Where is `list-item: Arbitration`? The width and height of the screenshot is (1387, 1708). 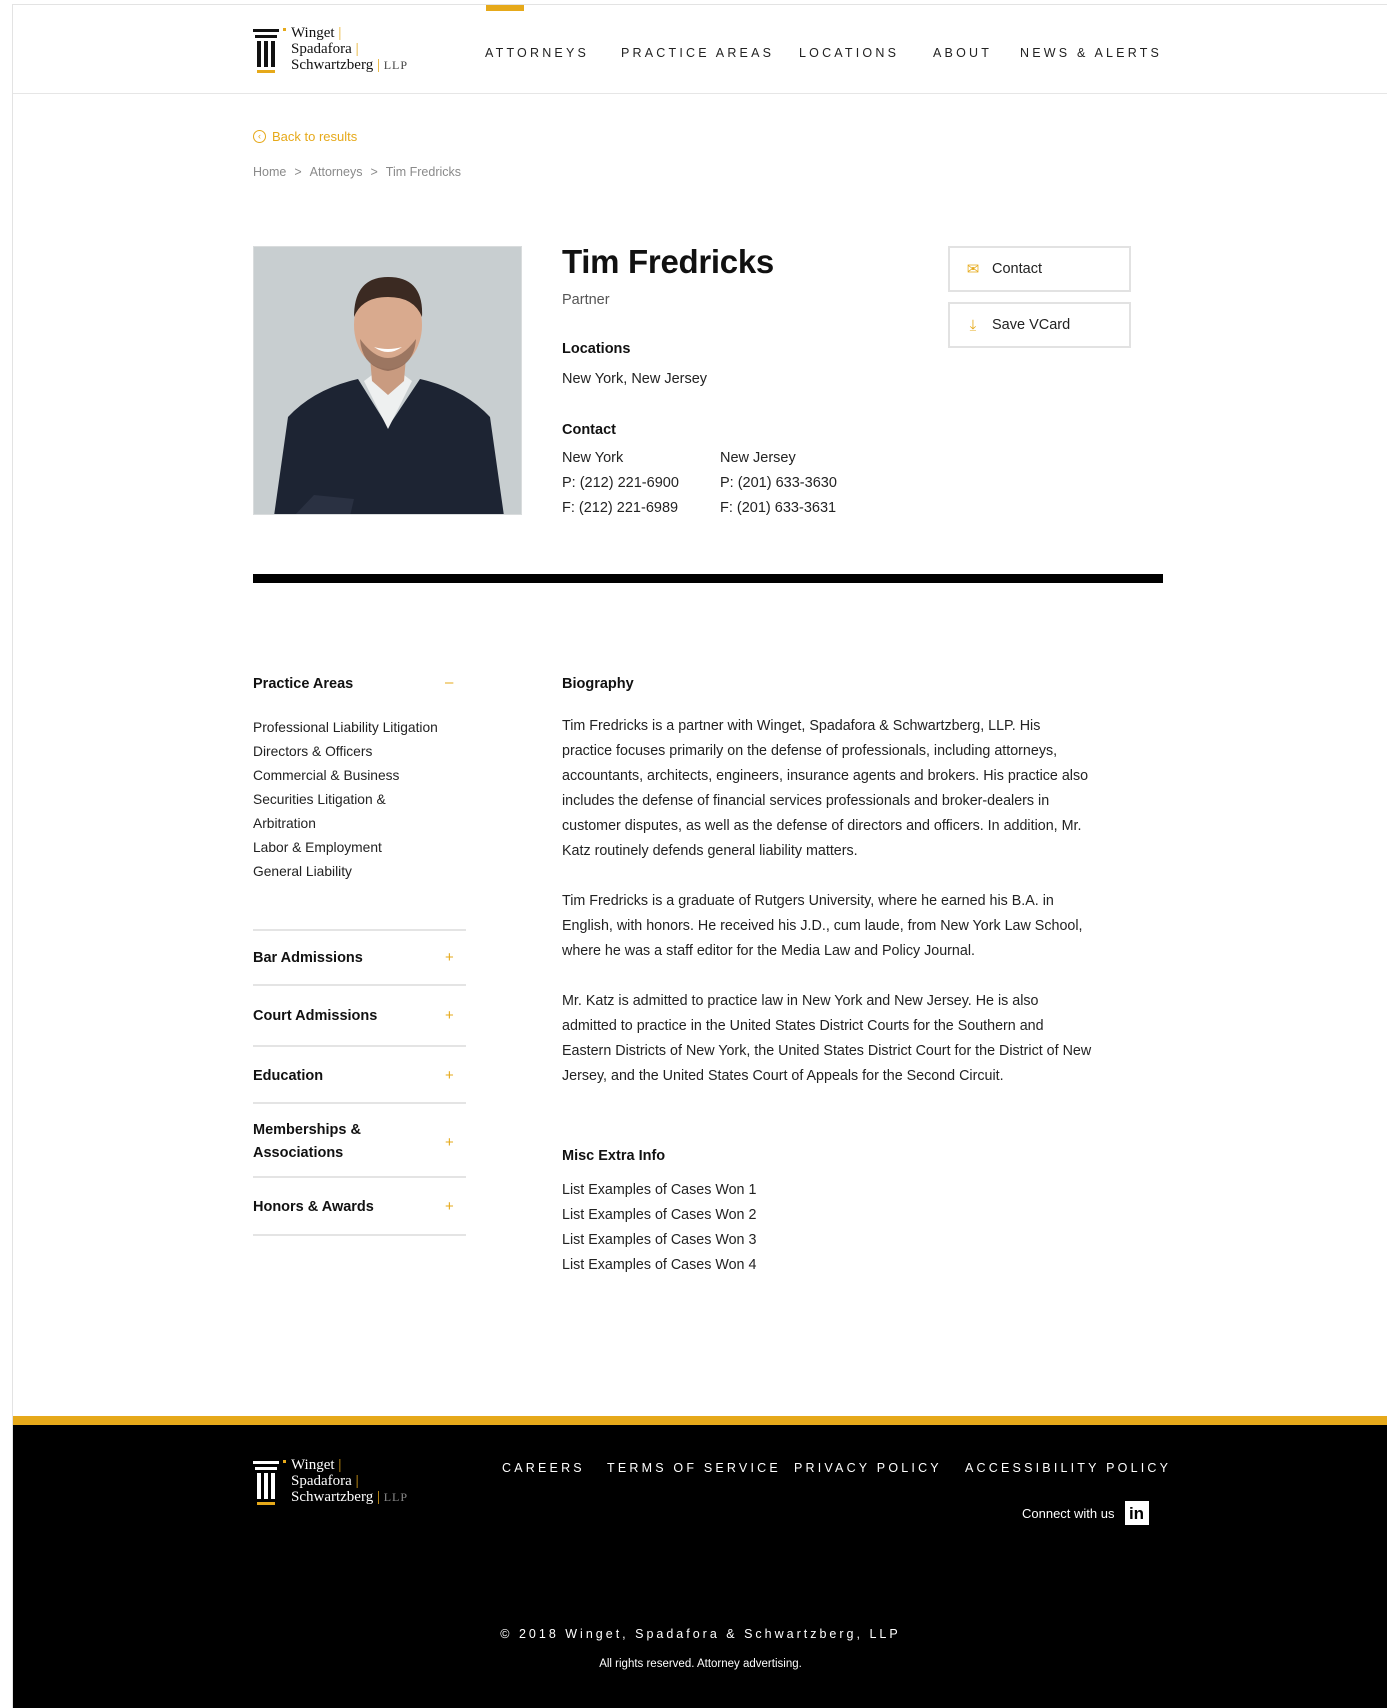
list-item: Arbitration is located at coordinates (358, 824).